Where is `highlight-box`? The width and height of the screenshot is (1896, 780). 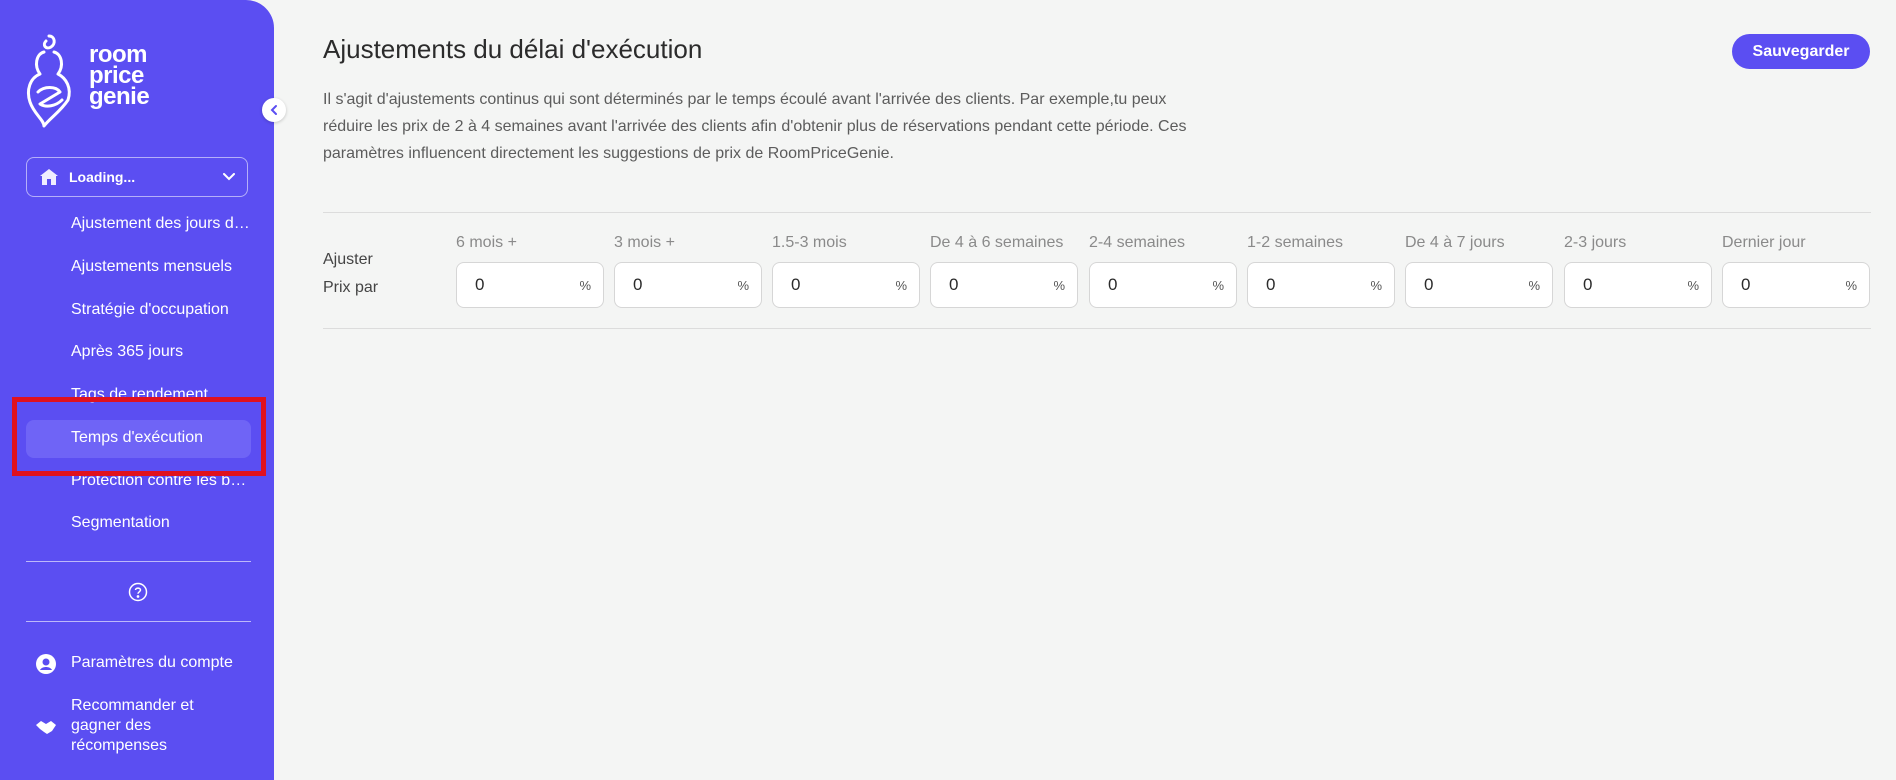
highlight-box is located at coordinates (139, 436).